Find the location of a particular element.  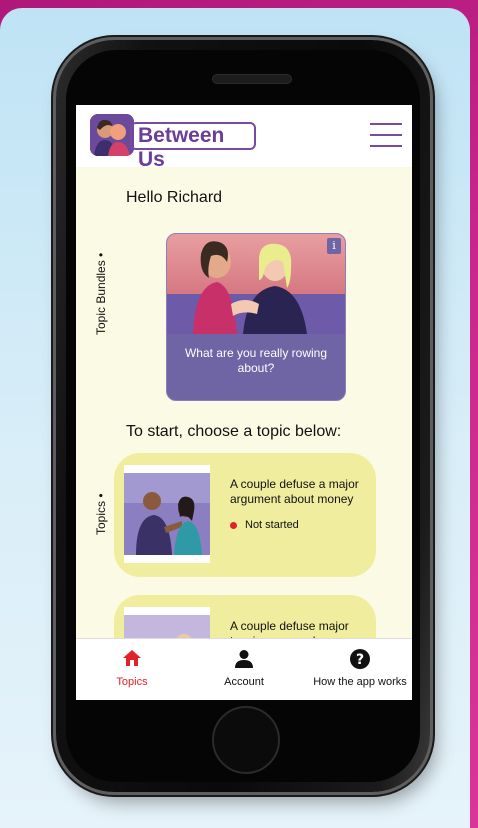

status-text: Not started is located at coordinates (272, 525).